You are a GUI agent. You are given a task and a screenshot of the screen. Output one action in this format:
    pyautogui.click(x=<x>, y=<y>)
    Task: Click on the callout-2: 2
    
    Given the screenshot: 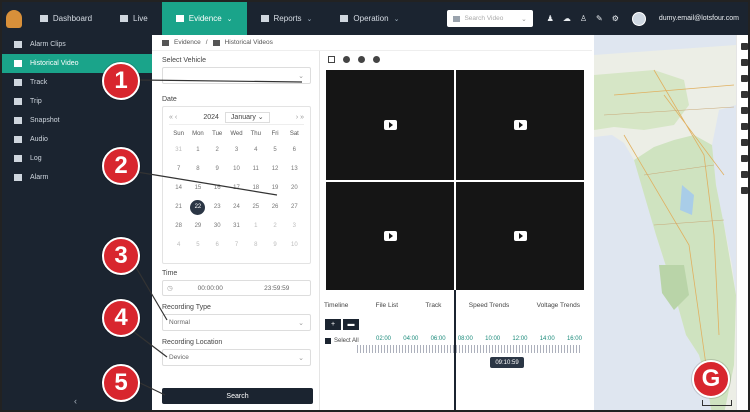 What is the action you would take?
    pyautogui.click(x=121, y=166)
    